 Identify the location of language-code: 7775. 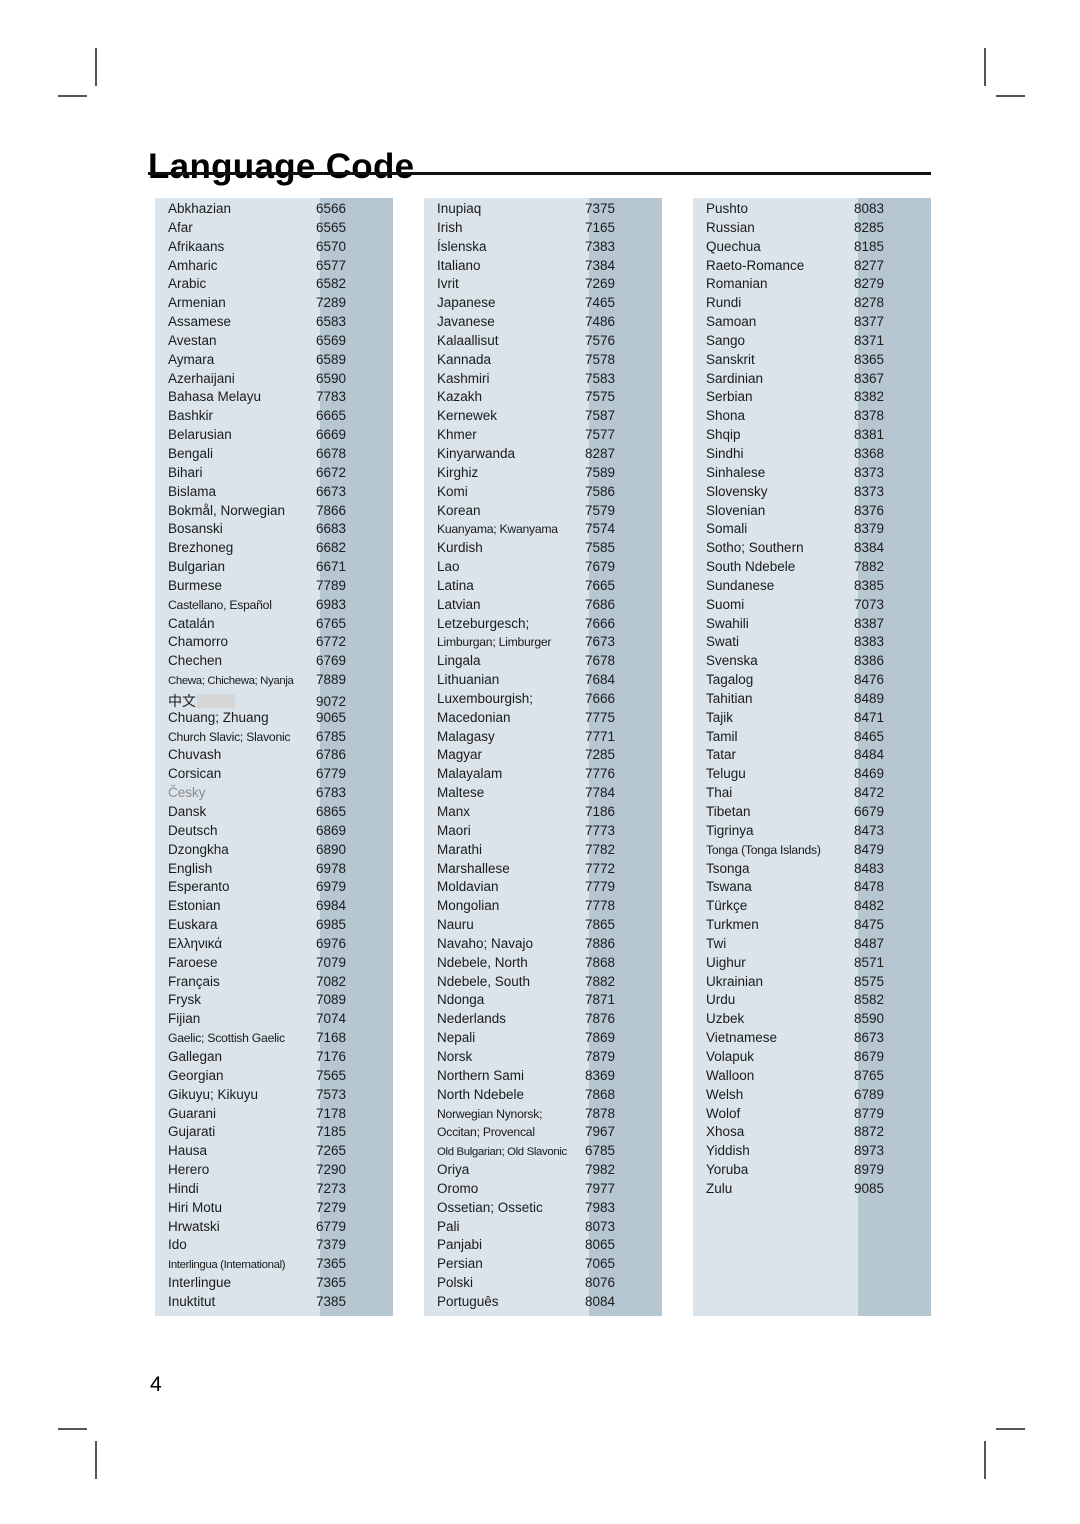
(600, 717).